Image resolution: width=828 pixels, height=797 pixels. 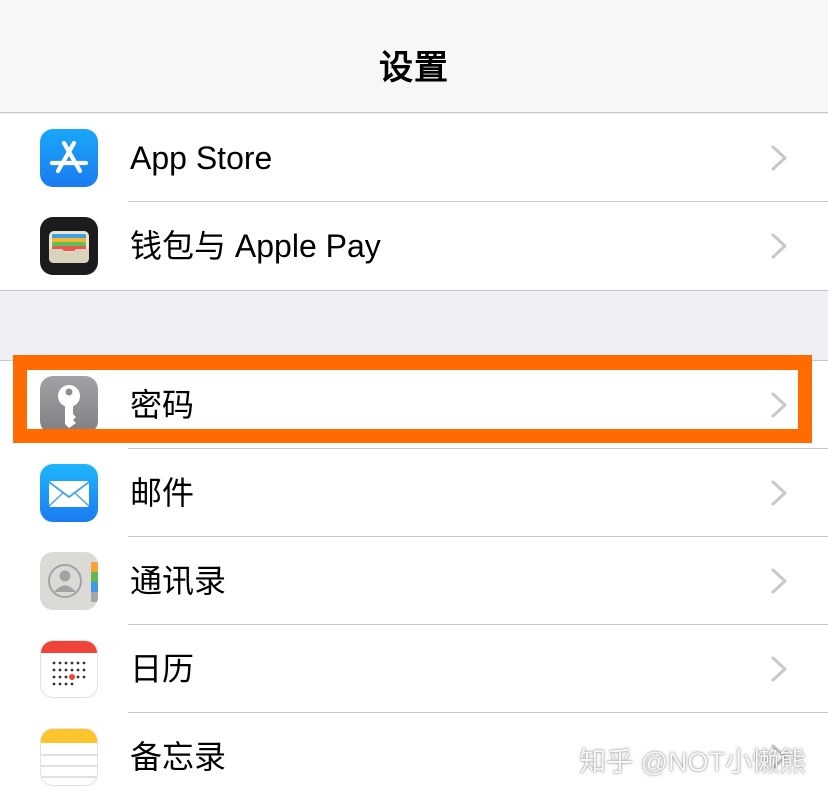 I want to click on settings-item-label: App Store, so click(x=201, y=158).